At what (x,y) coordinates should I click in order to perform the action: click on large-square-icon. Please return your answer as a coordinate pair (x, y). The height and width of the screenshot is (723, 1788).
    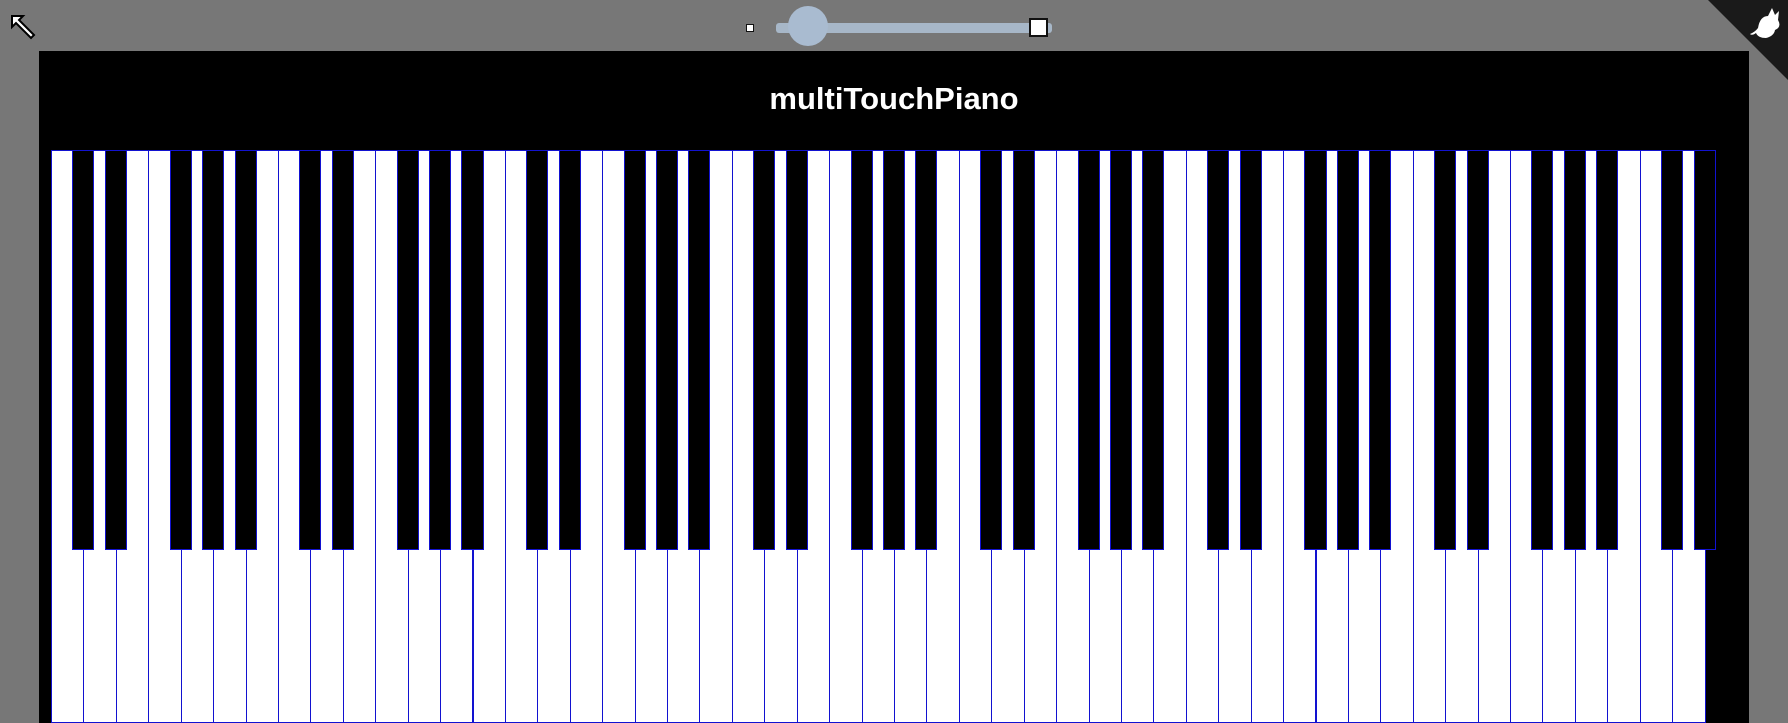
    Looking at the image, I should click on (1038, 27).